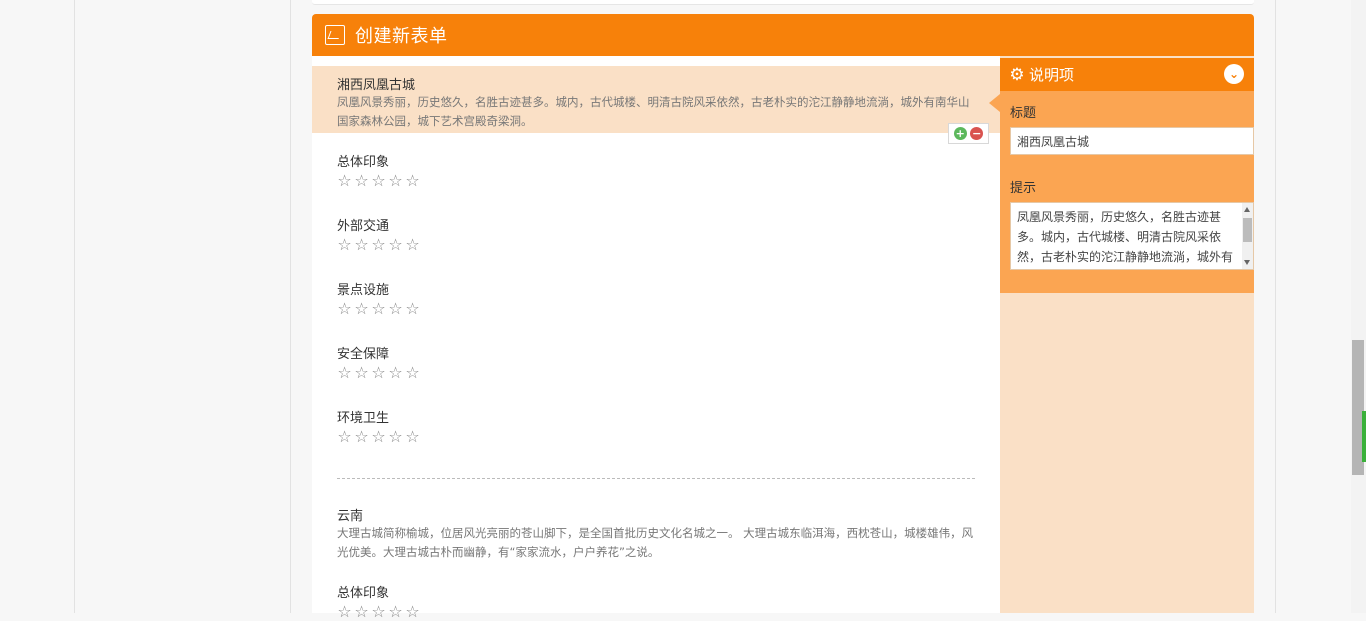  Describe the element at coordinates (1247, 209) in the screenshot. I see `scroll-up-icon` at that location.